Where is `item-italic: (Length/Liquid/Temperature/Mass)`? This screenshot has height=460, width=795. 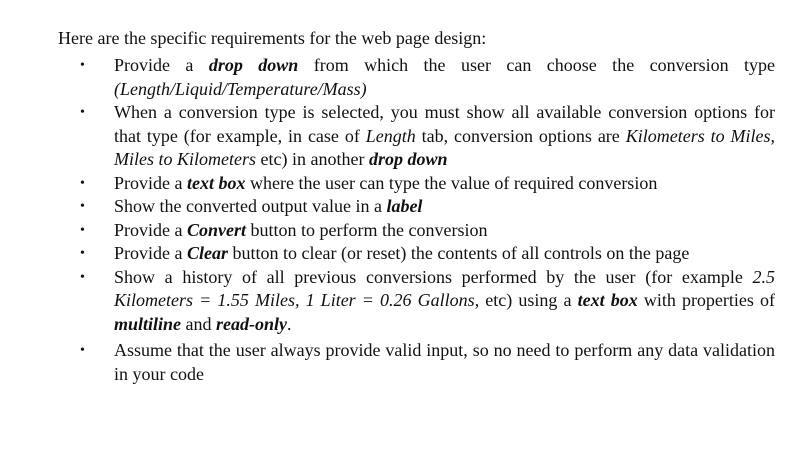
item-italic: (Length/Liquid/Temperature/Mass) is located at coordinates (240, 88).